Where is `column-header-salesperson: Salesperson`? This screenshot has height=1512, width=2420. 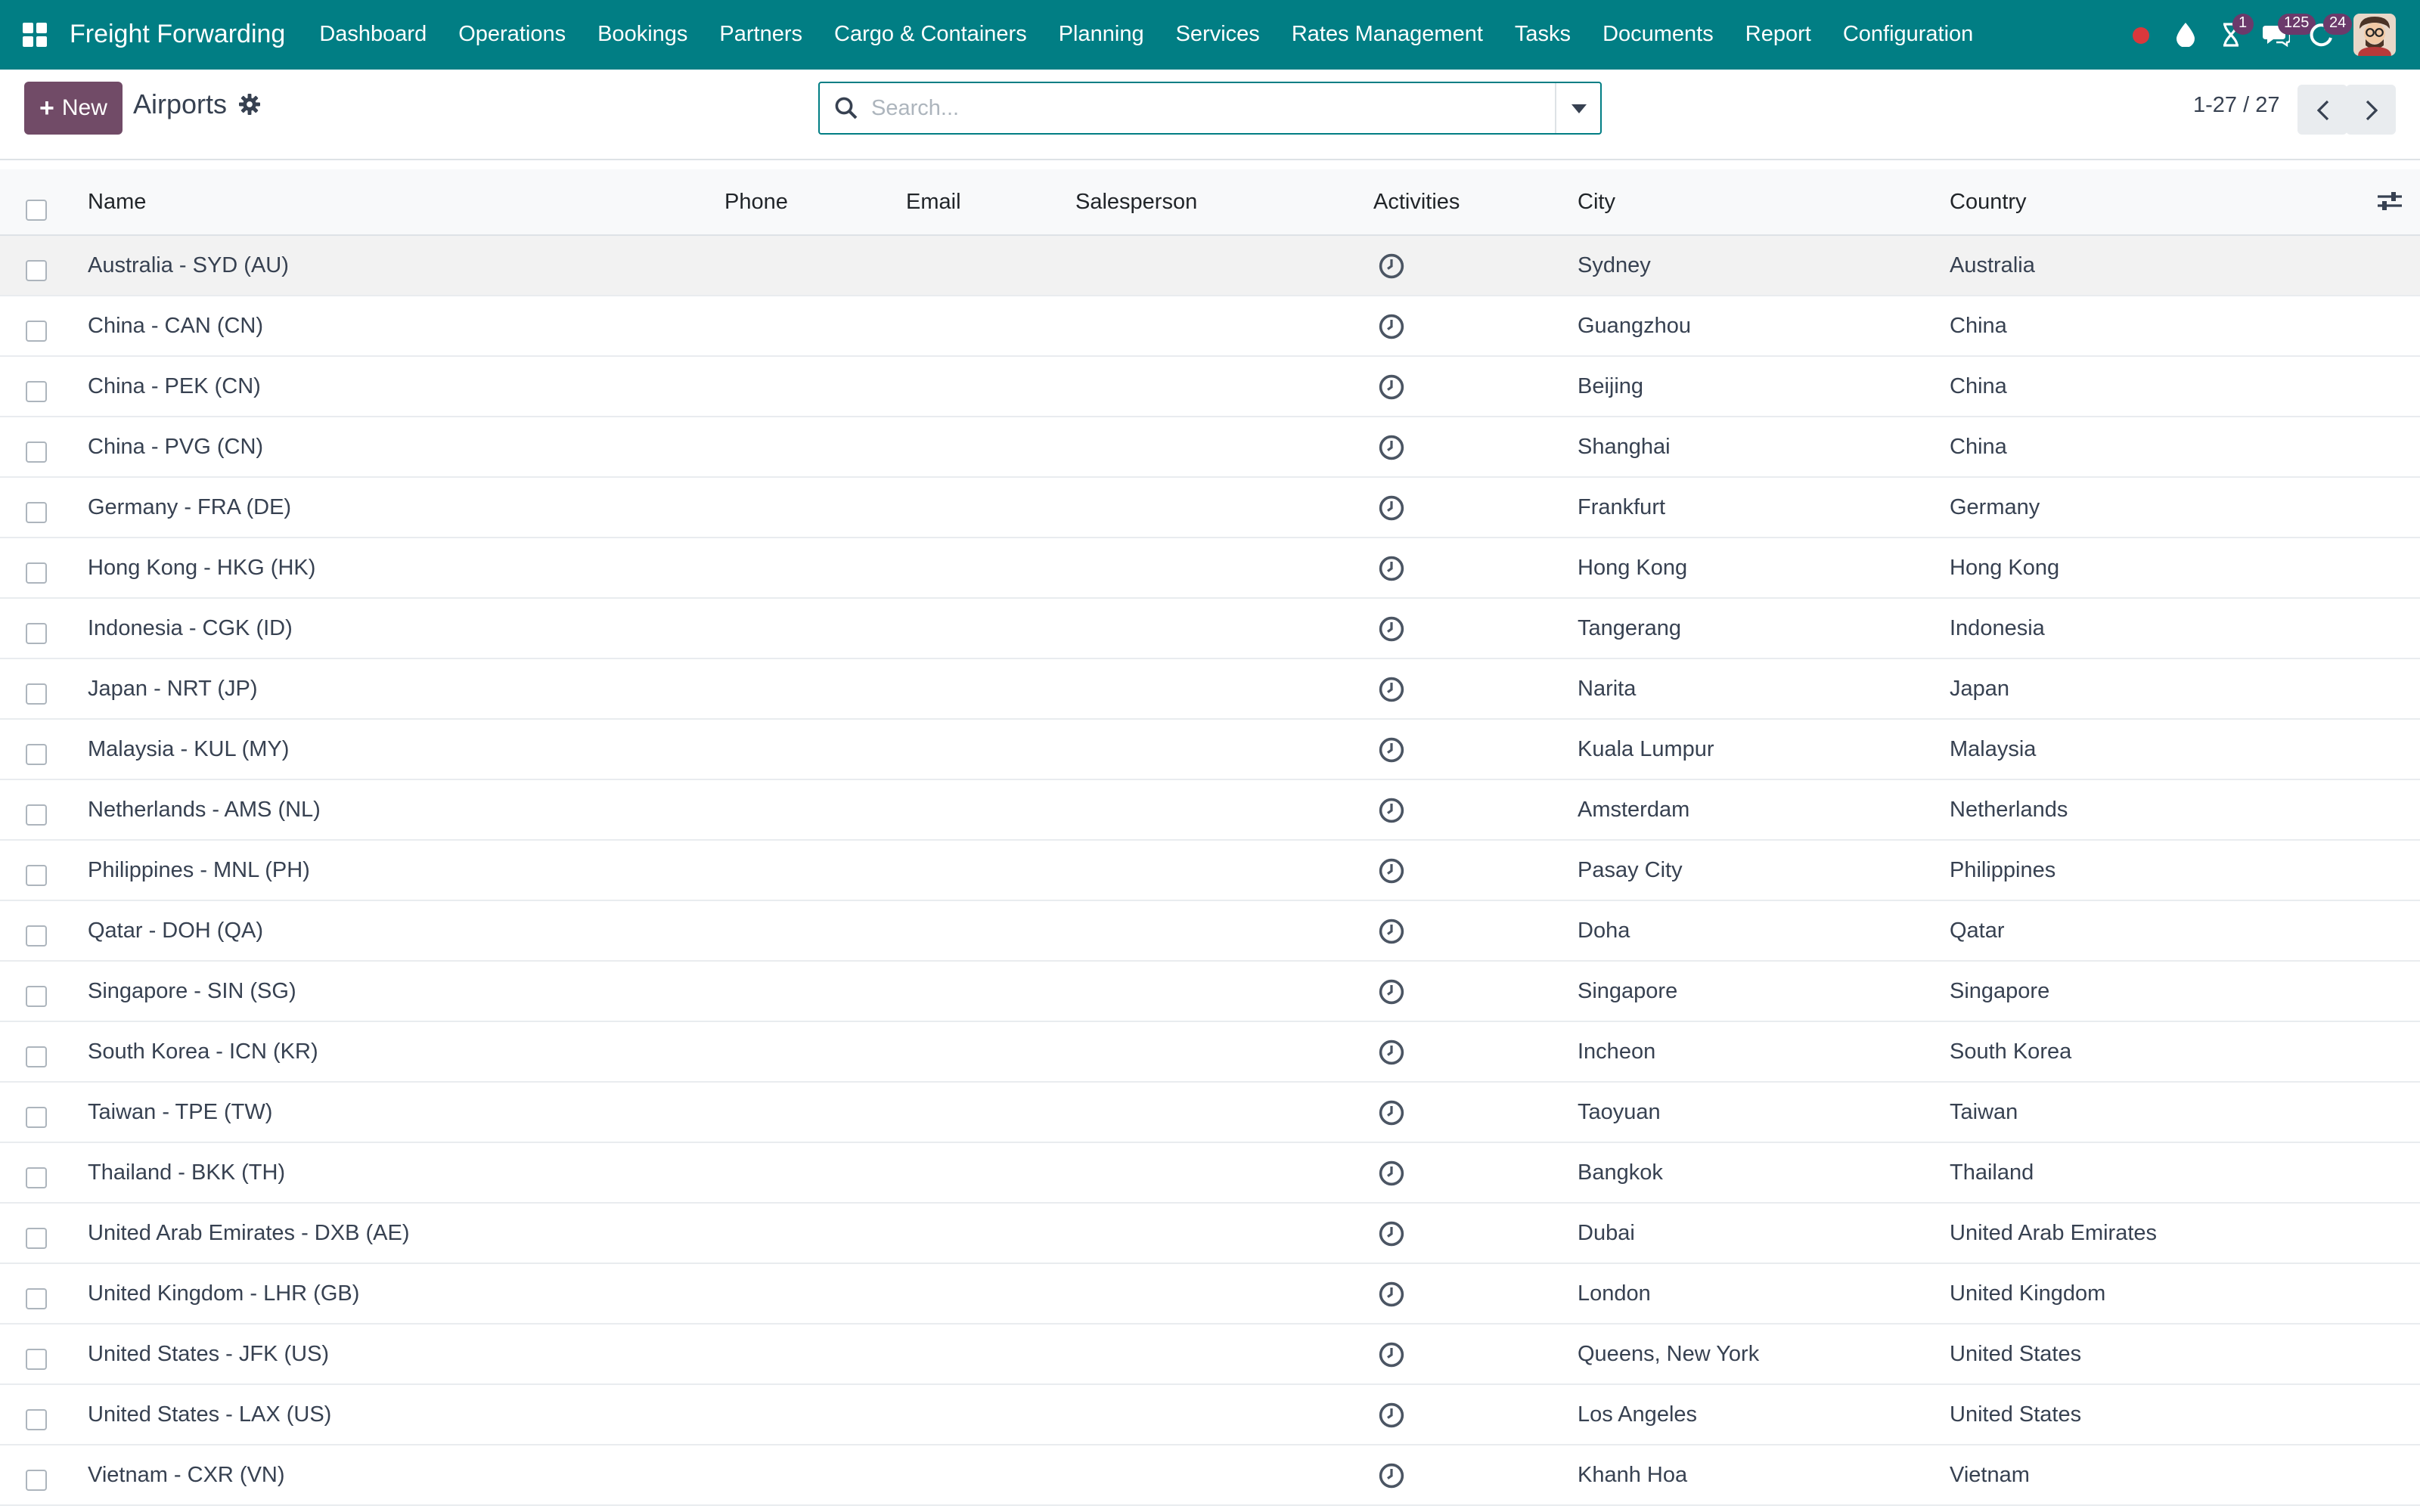
column-header-salesperson: Salesperson is located at coordinates (1136, 203).